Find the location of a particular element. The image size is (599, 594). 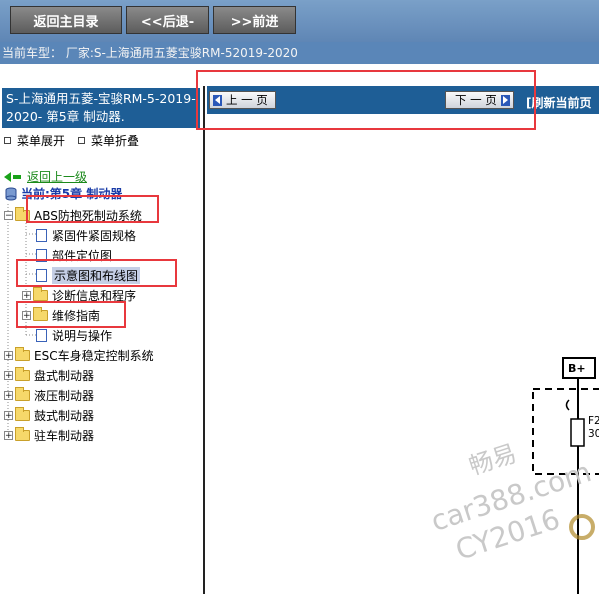

fuse-link is located at coordinates (567, 405).